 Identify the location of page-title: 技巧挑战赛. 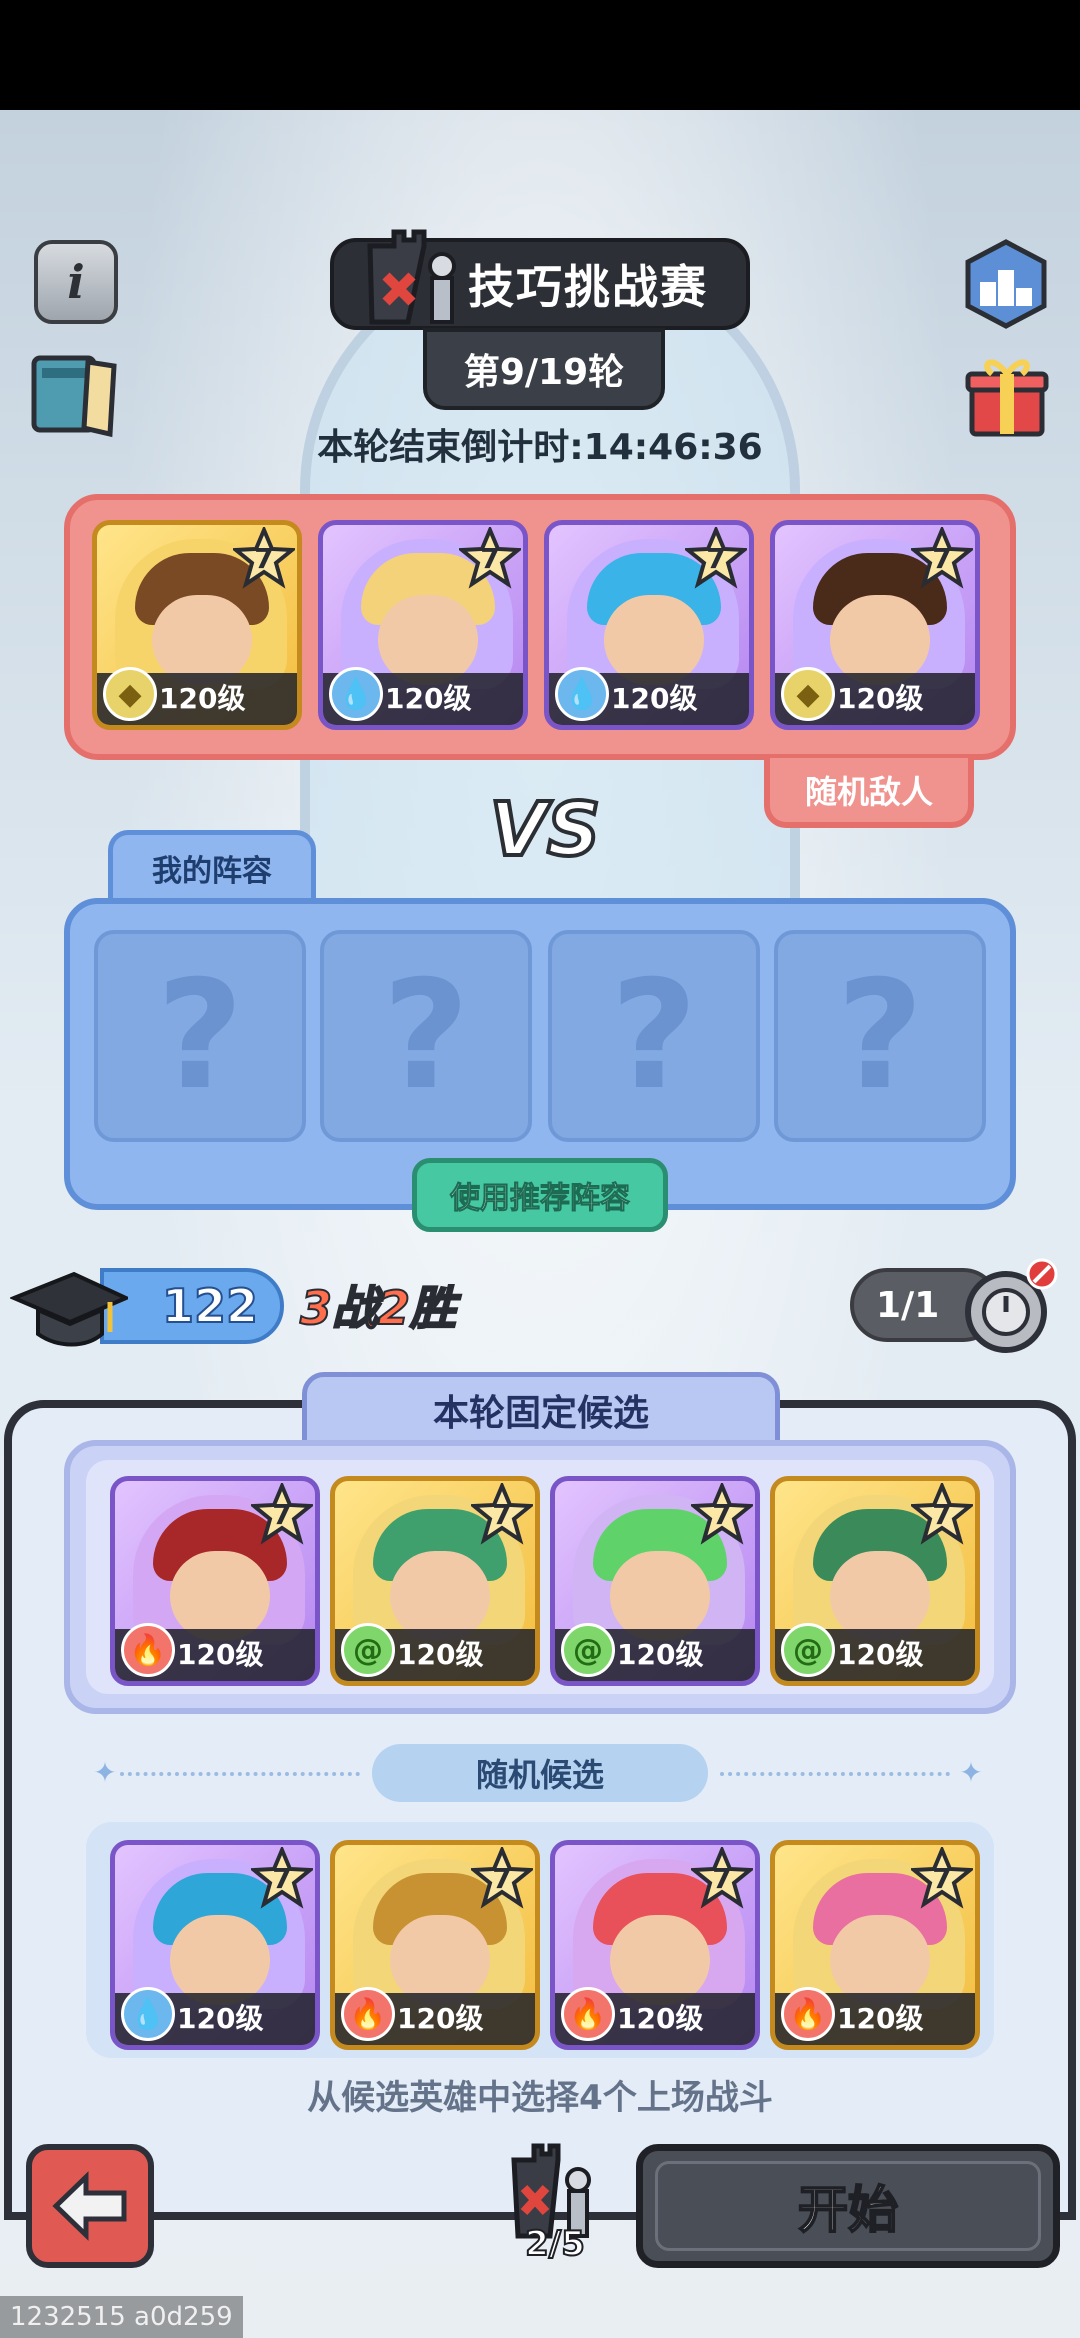
(588, 287).